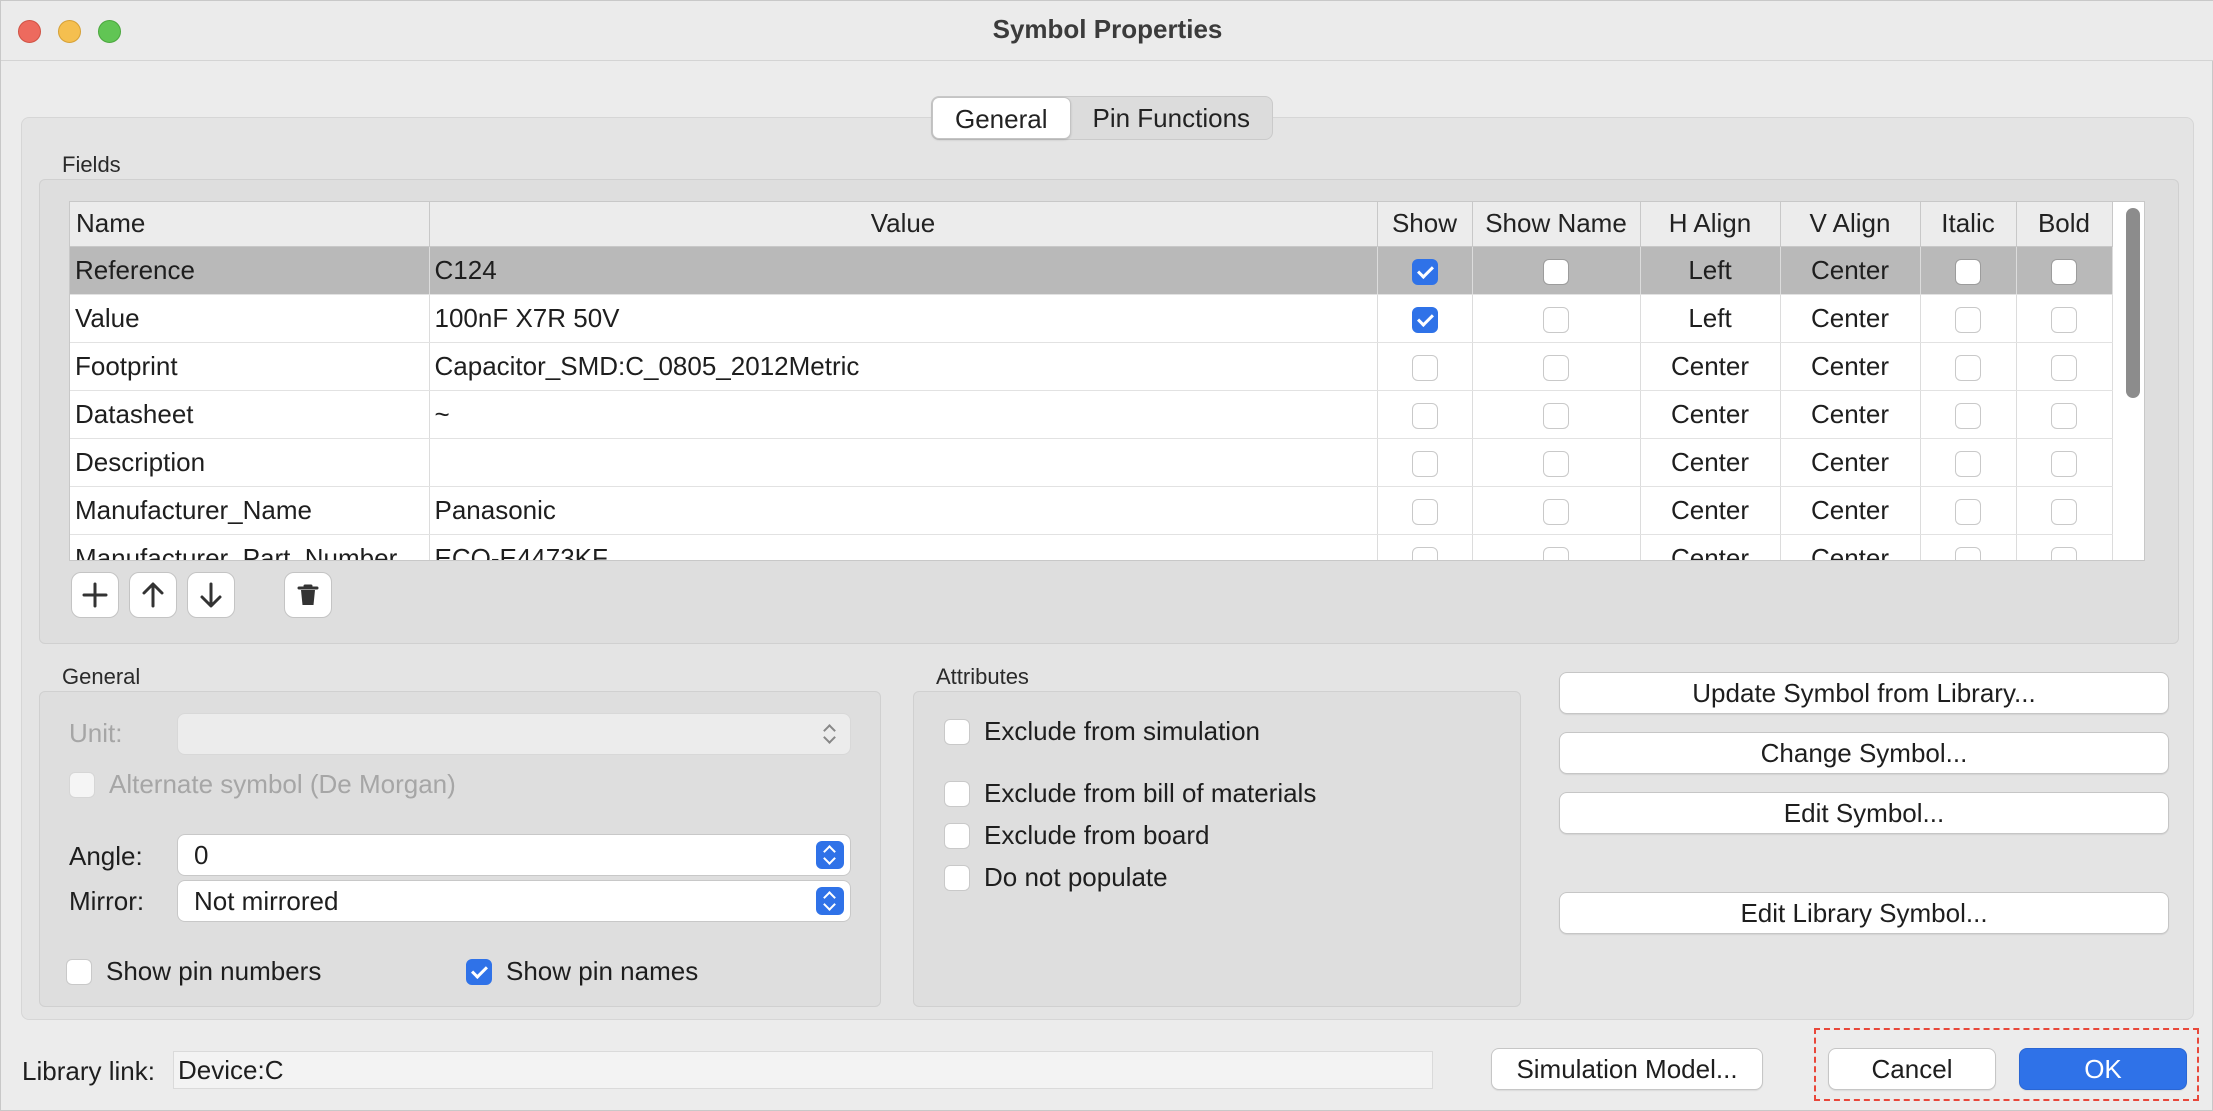  I want to click on tab-pin-functions: Pin Functions, so click(1172, 118).